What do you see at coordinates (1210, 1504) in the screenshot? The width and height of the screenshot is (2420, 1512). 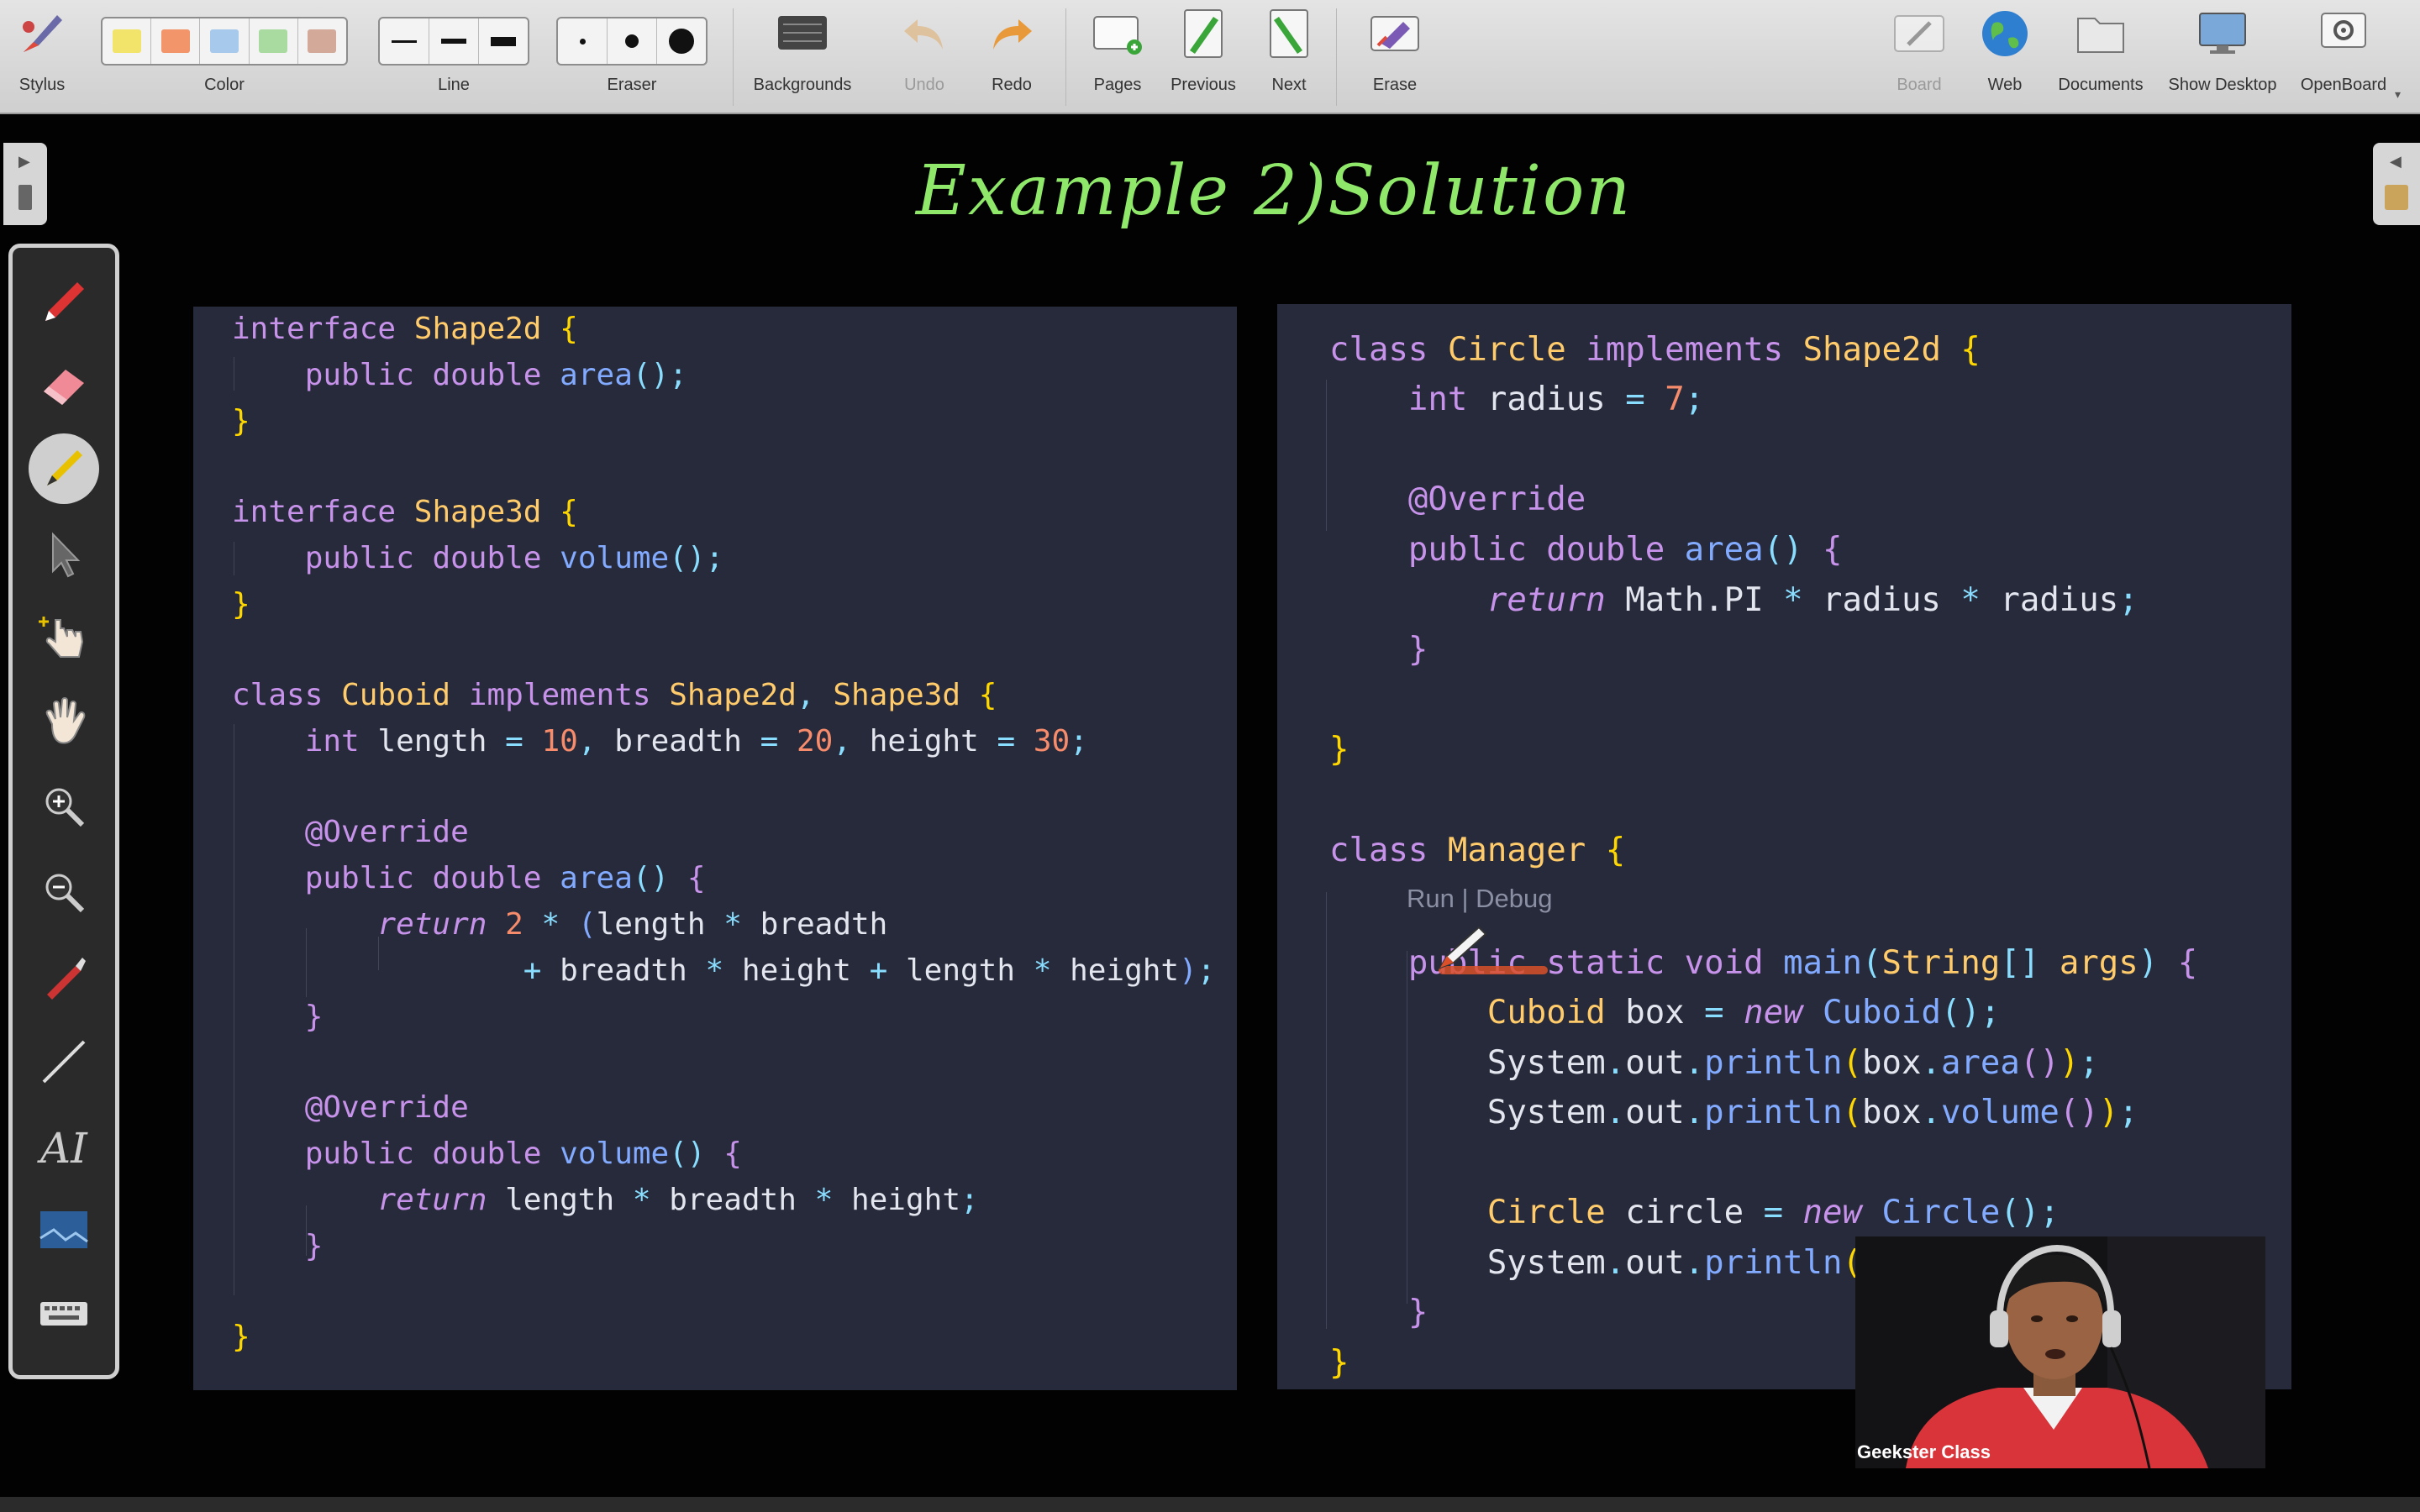 I see `bottom-status-bar` at bounding box center [1210, 1504].